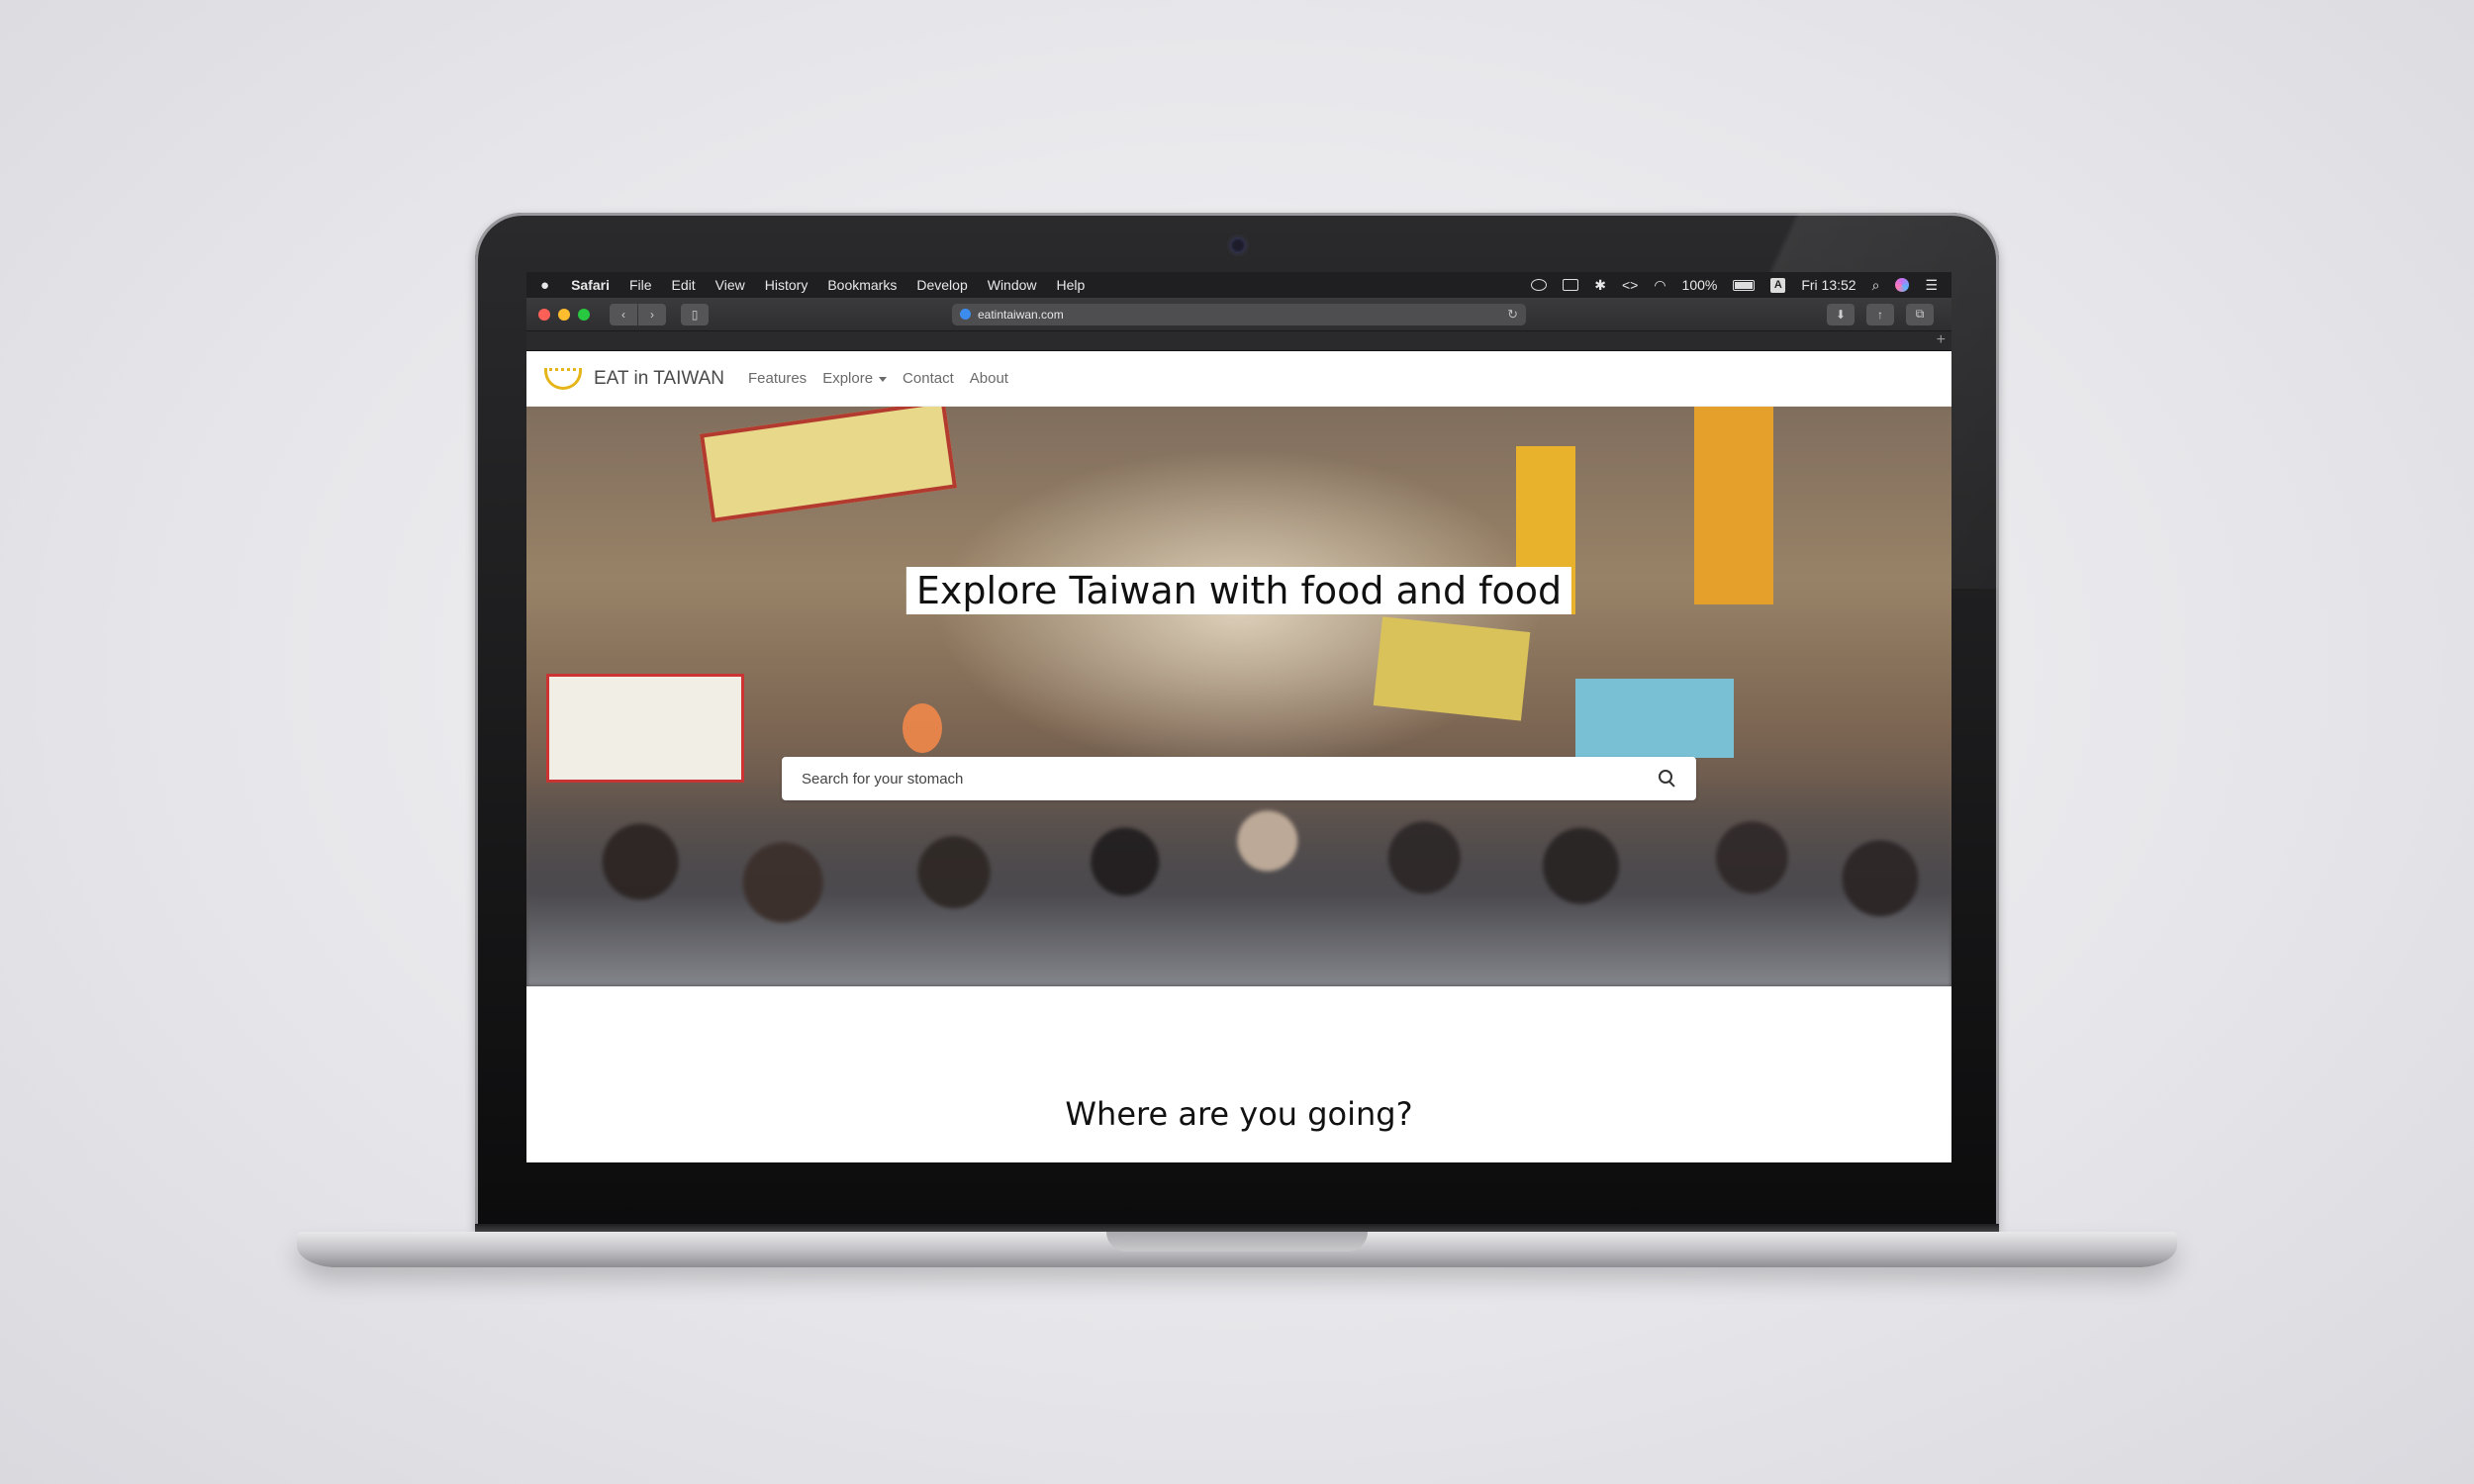 The height and width of the screenshot is (1484, 2474). What do you see at coordinates (1231, 779) in the screenshot?
I see `search-input: Search for your stomach` at bounding box center [1231, 779].